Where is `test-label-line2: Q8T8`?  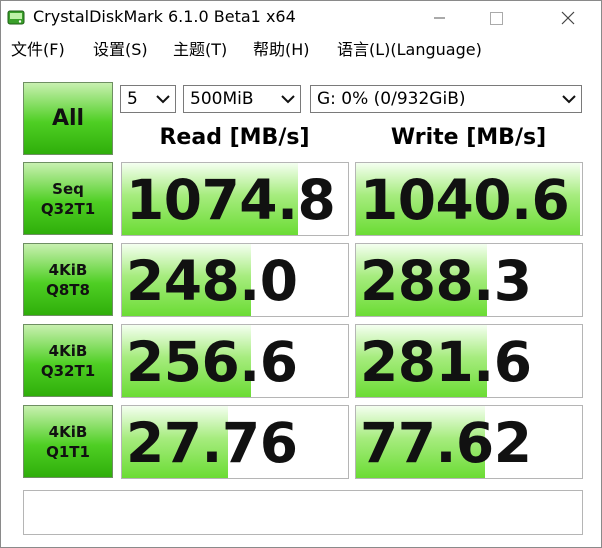
test-label-line2: Q8T8 is located at coordinates (68, 289).